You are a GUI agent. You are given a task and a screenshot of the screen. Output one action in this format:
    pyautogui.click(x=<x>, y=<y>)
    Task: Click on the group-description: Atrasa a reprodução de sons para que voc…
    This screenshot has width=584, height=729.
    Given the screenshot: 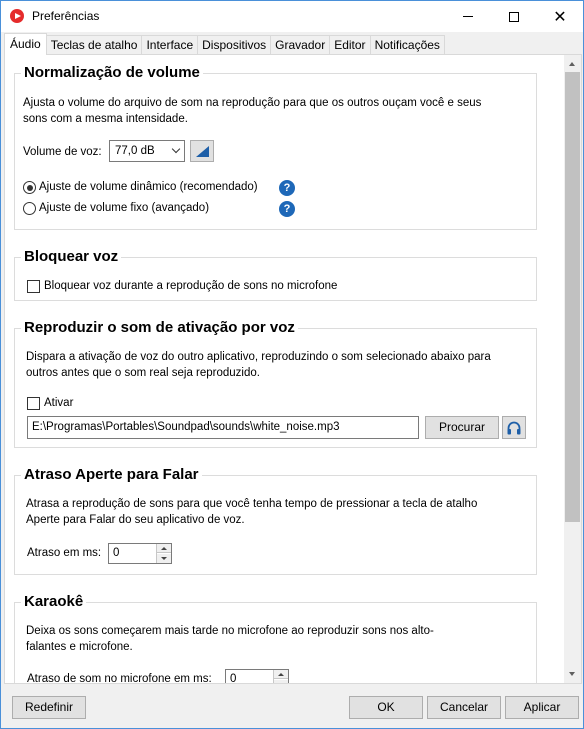 What is the action you would take?
    pyautogui.click(x=252, y=512)
    